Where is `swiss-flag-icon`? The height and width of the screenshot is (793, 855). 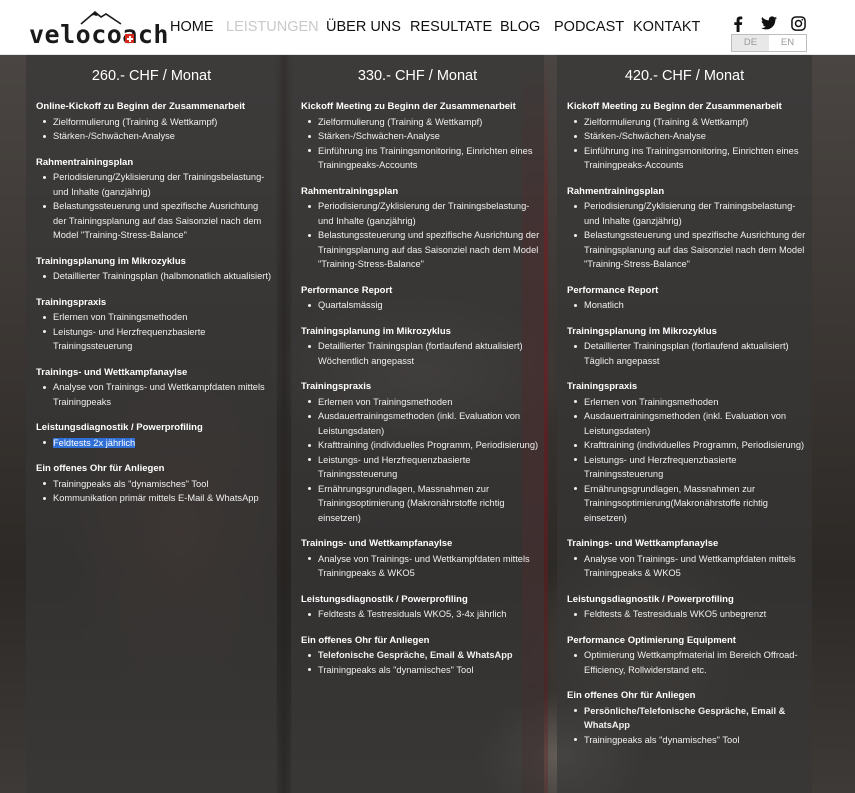 swiss-flag-icon is located at coordinates (129, 38).